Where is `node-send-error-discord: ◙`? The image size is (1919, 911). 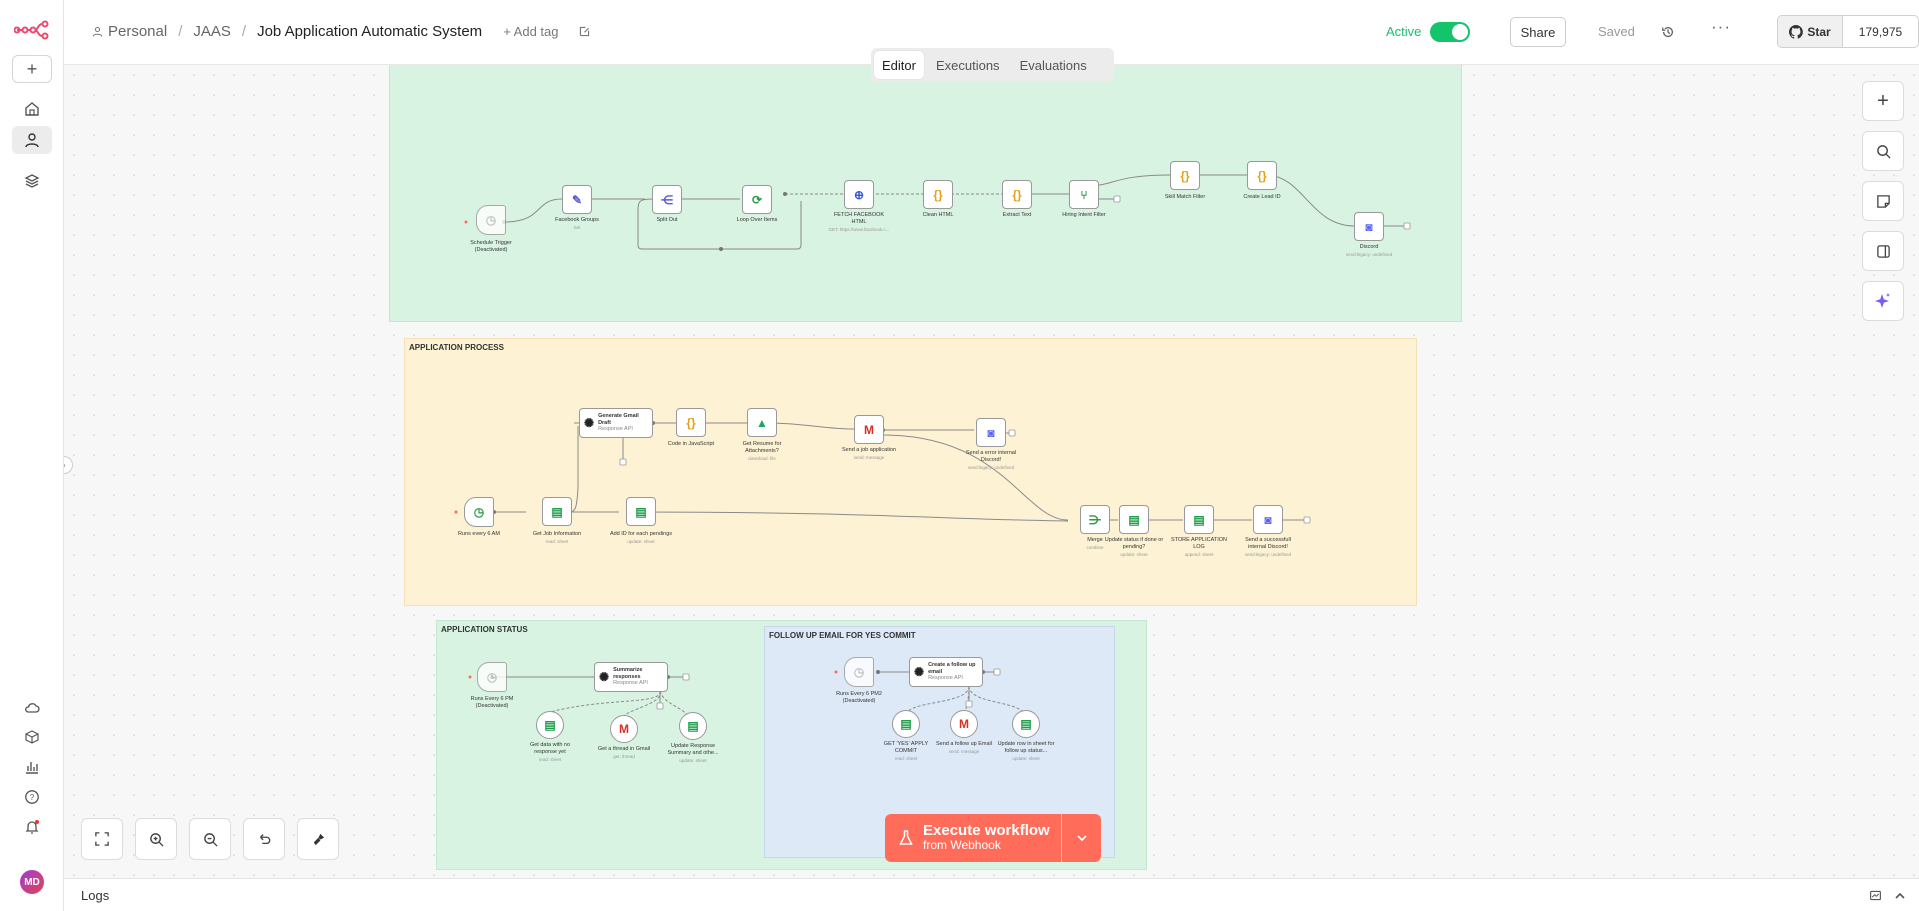 node-send-error-discord: ◙ is located at coordinates (991, 432).